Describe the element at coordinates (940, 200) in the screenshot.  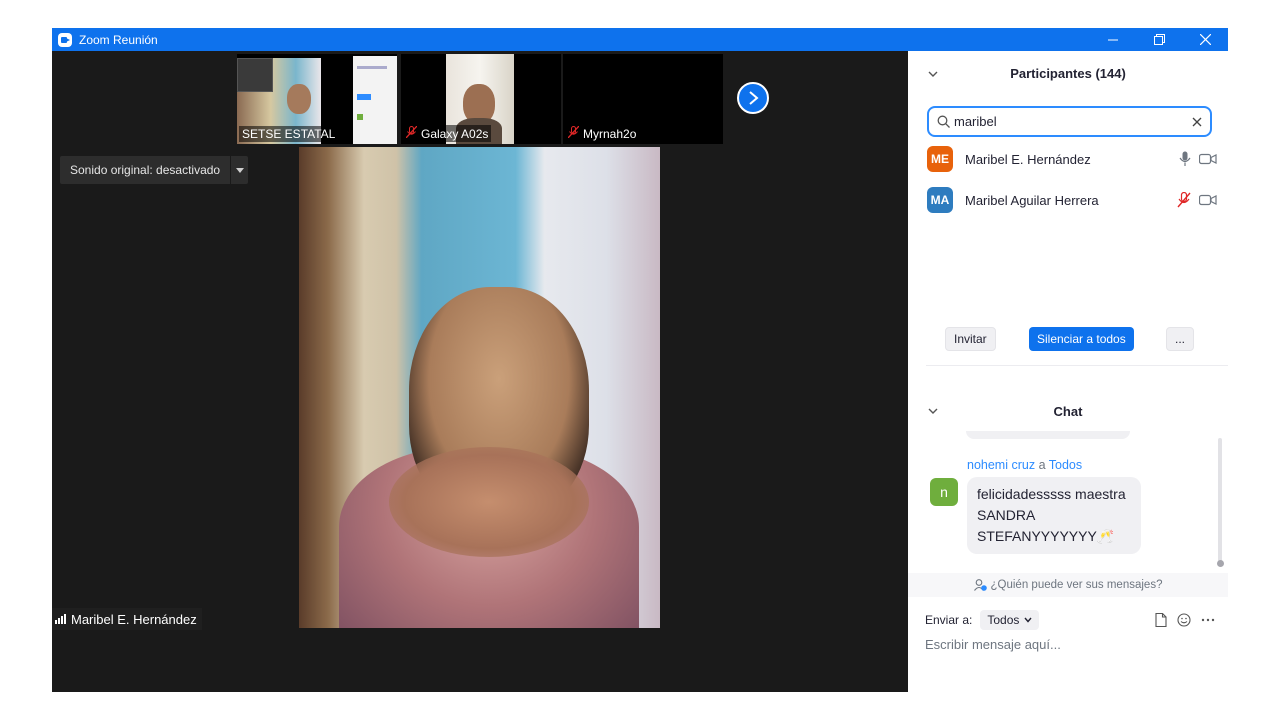
I see `participant-avatar: MA` at that location.